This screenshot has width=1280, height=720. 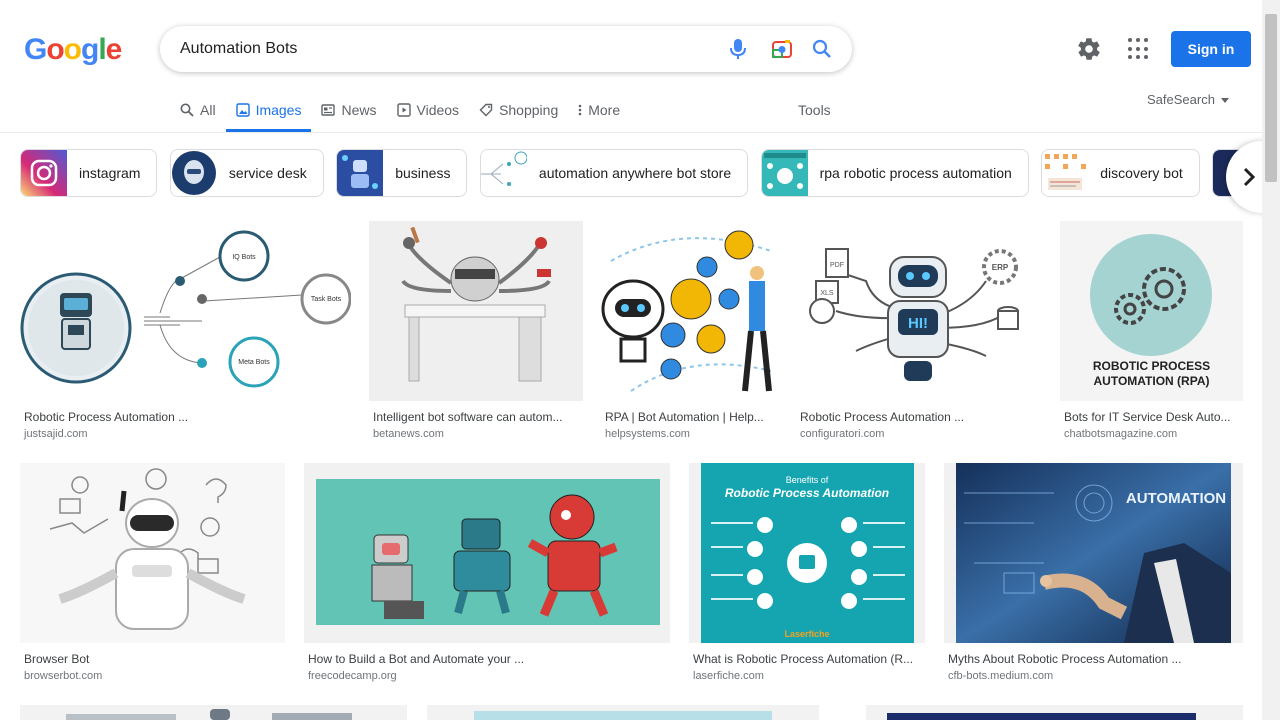 I want to click on result-title: Browser Bot, so click(x=152, y=659).